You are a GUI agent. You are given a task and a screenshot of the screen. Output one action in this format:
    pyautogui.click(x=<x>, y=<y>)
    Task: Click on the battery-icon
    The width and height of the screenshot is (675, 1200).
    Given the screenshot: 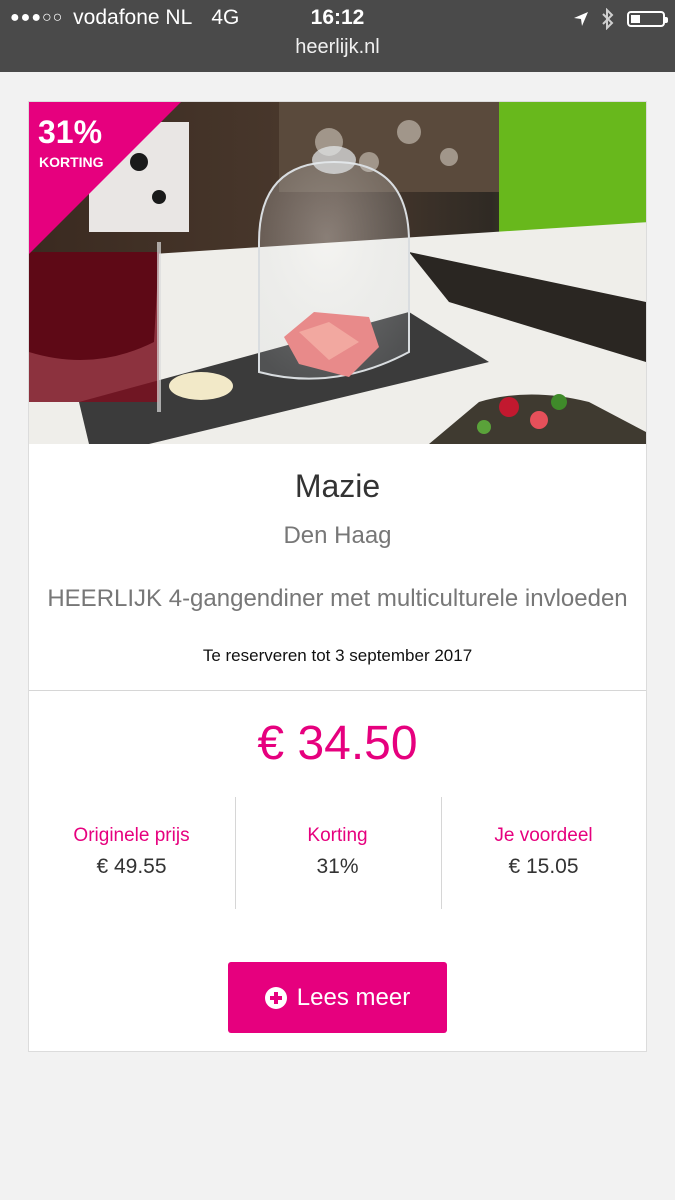 What is the action you would take?
    pyautogui.click(x=647, y=19)
    